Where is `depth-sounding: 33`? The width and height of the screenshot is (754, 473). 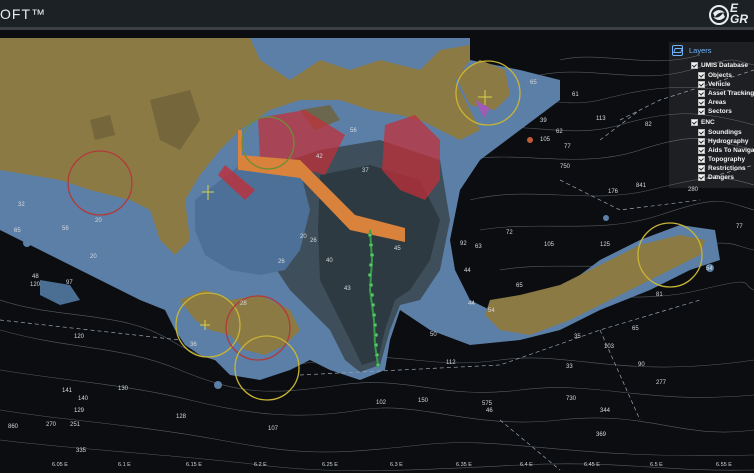
depth-sounding: 33 is located at coordinates (569, 367).